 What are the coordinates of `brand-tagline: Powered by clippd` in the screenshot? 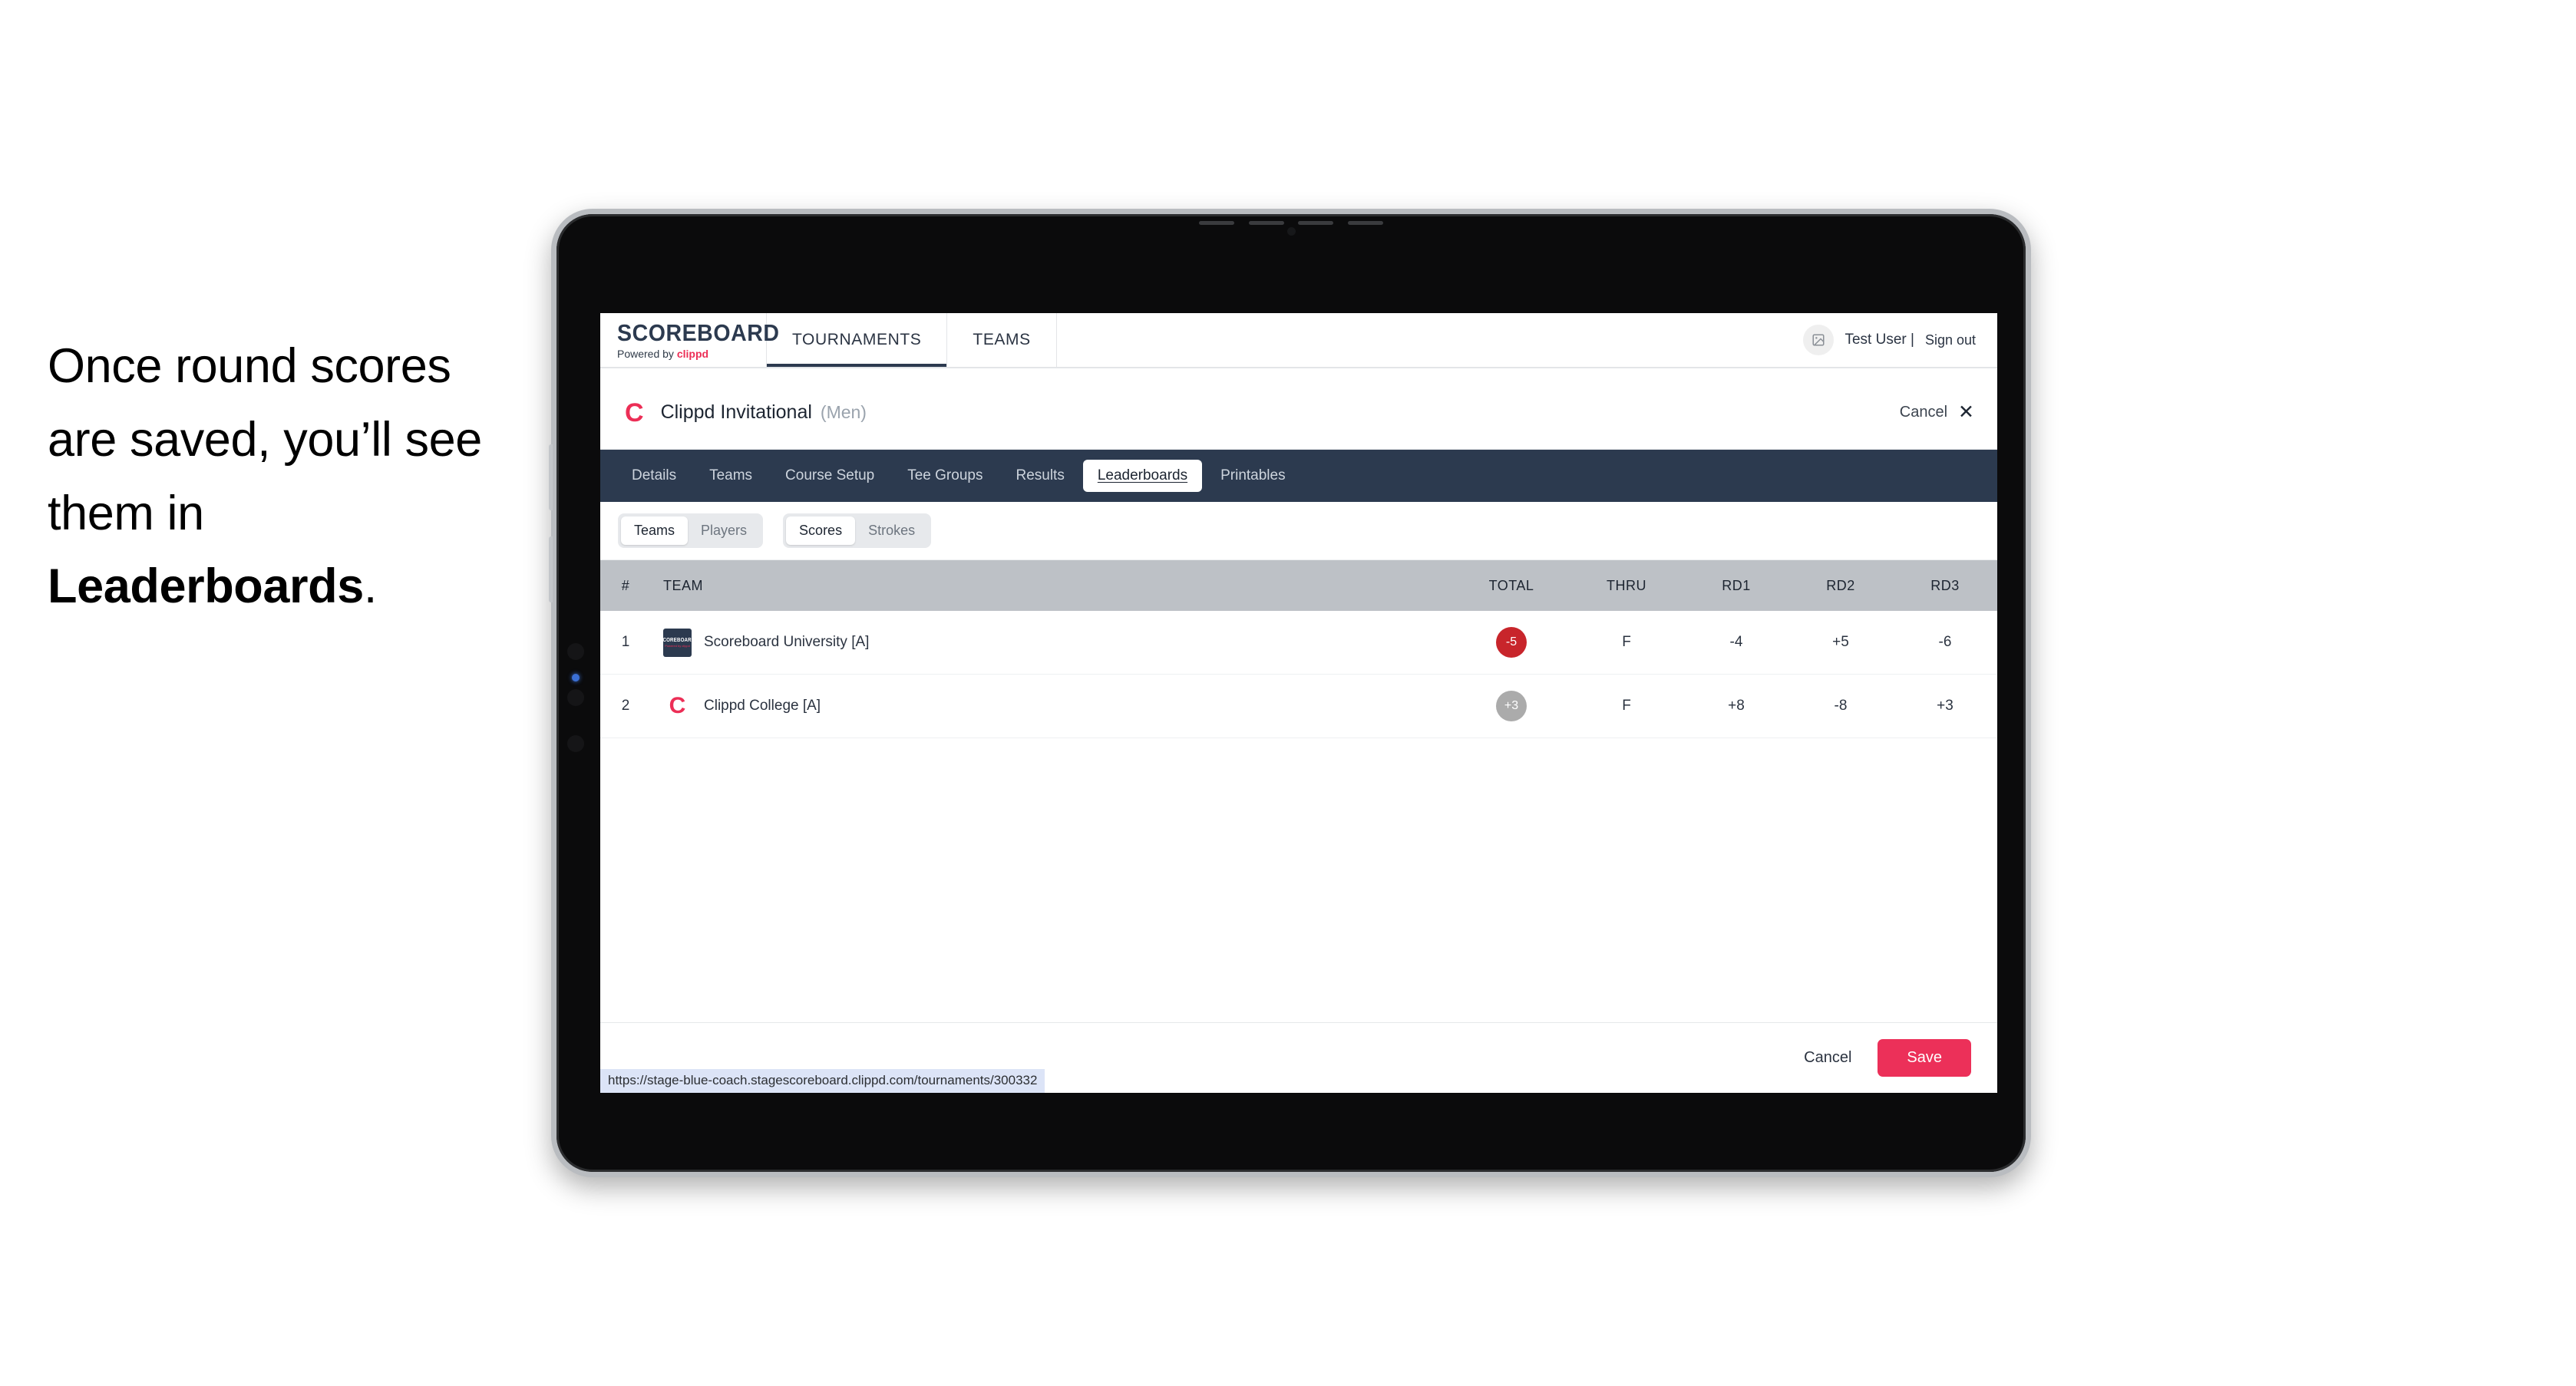 It's located at (691, 353).